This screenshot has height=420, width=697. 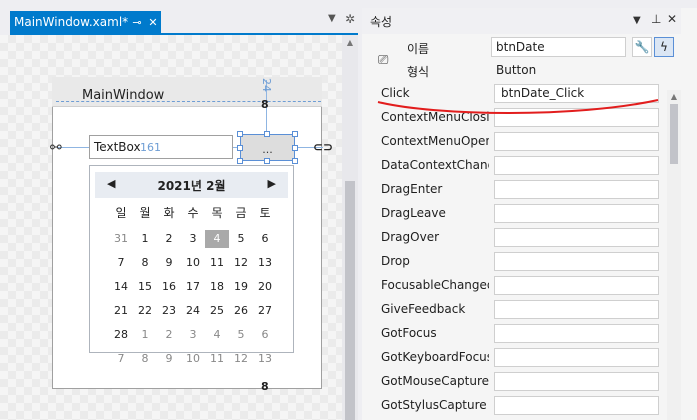 I want to click on calendar-week-row: 7 8 9 10 11 12 13, so click(x=191, y=263).